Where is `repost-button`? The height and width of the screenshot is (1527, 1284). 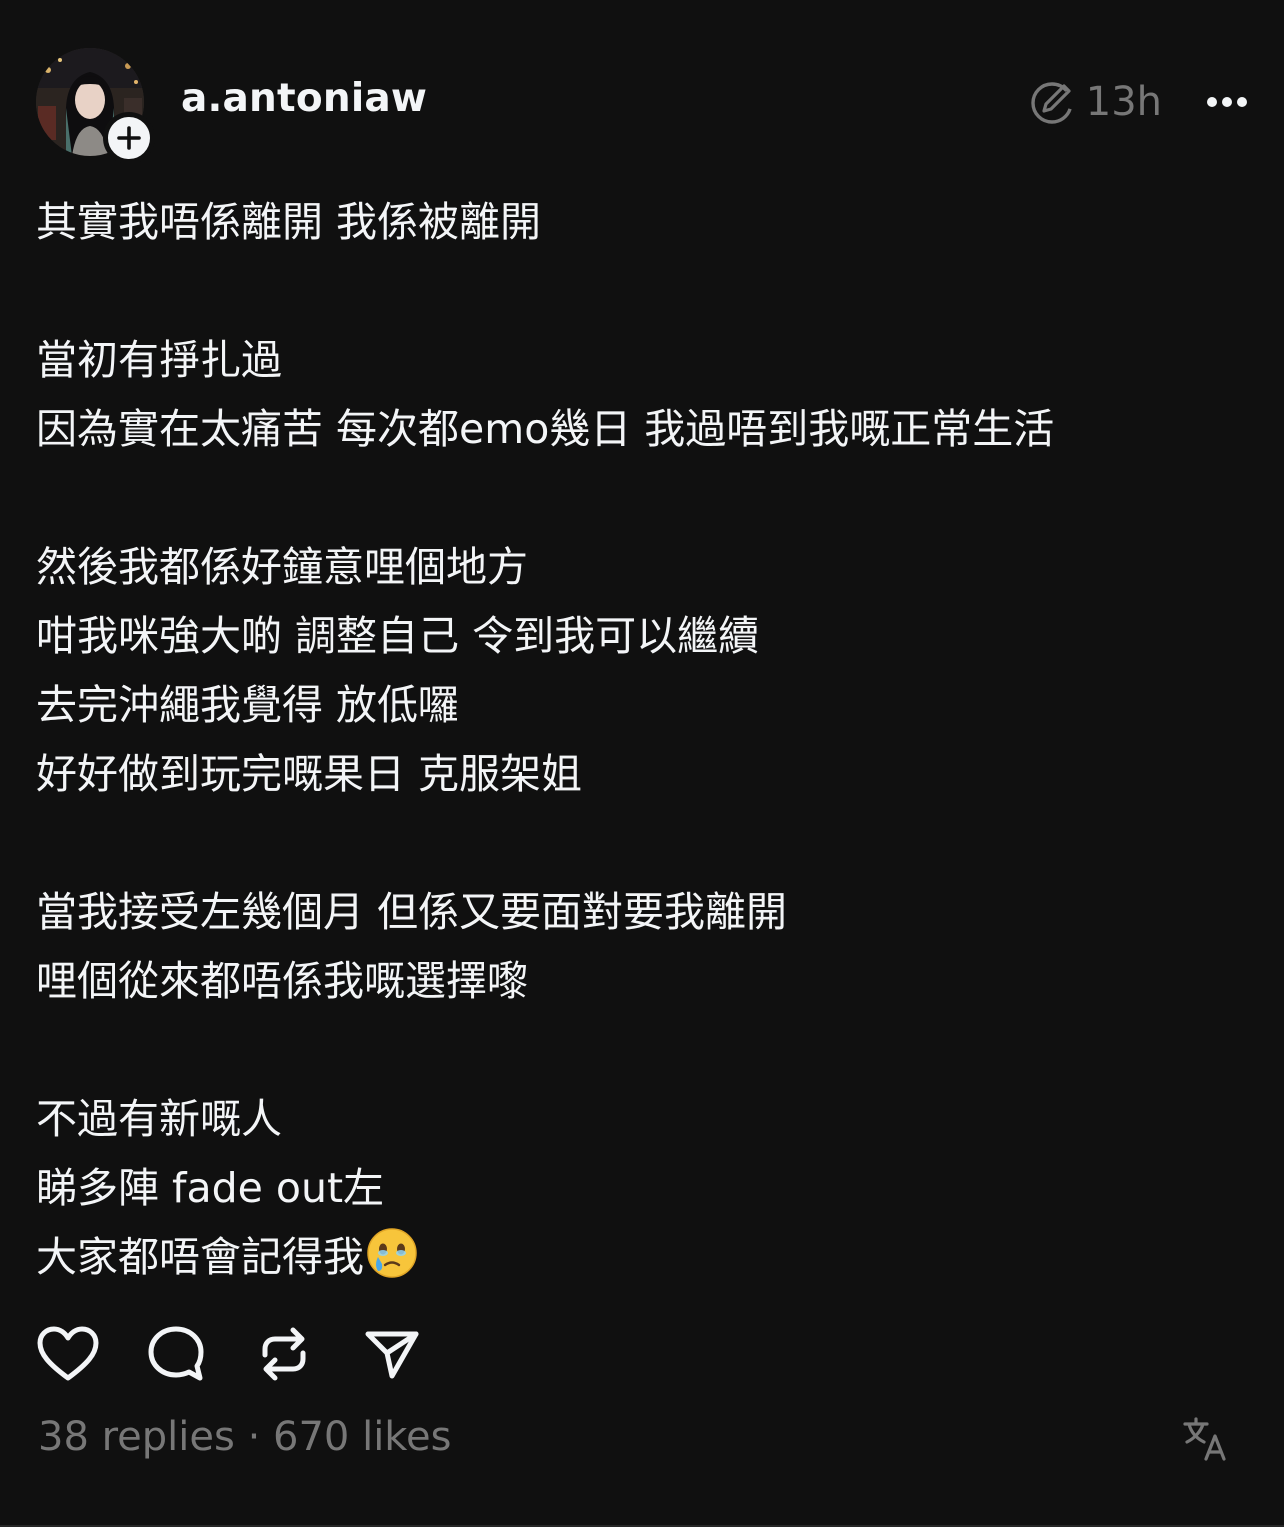 repost-button is located at coordinates (284, 1354).